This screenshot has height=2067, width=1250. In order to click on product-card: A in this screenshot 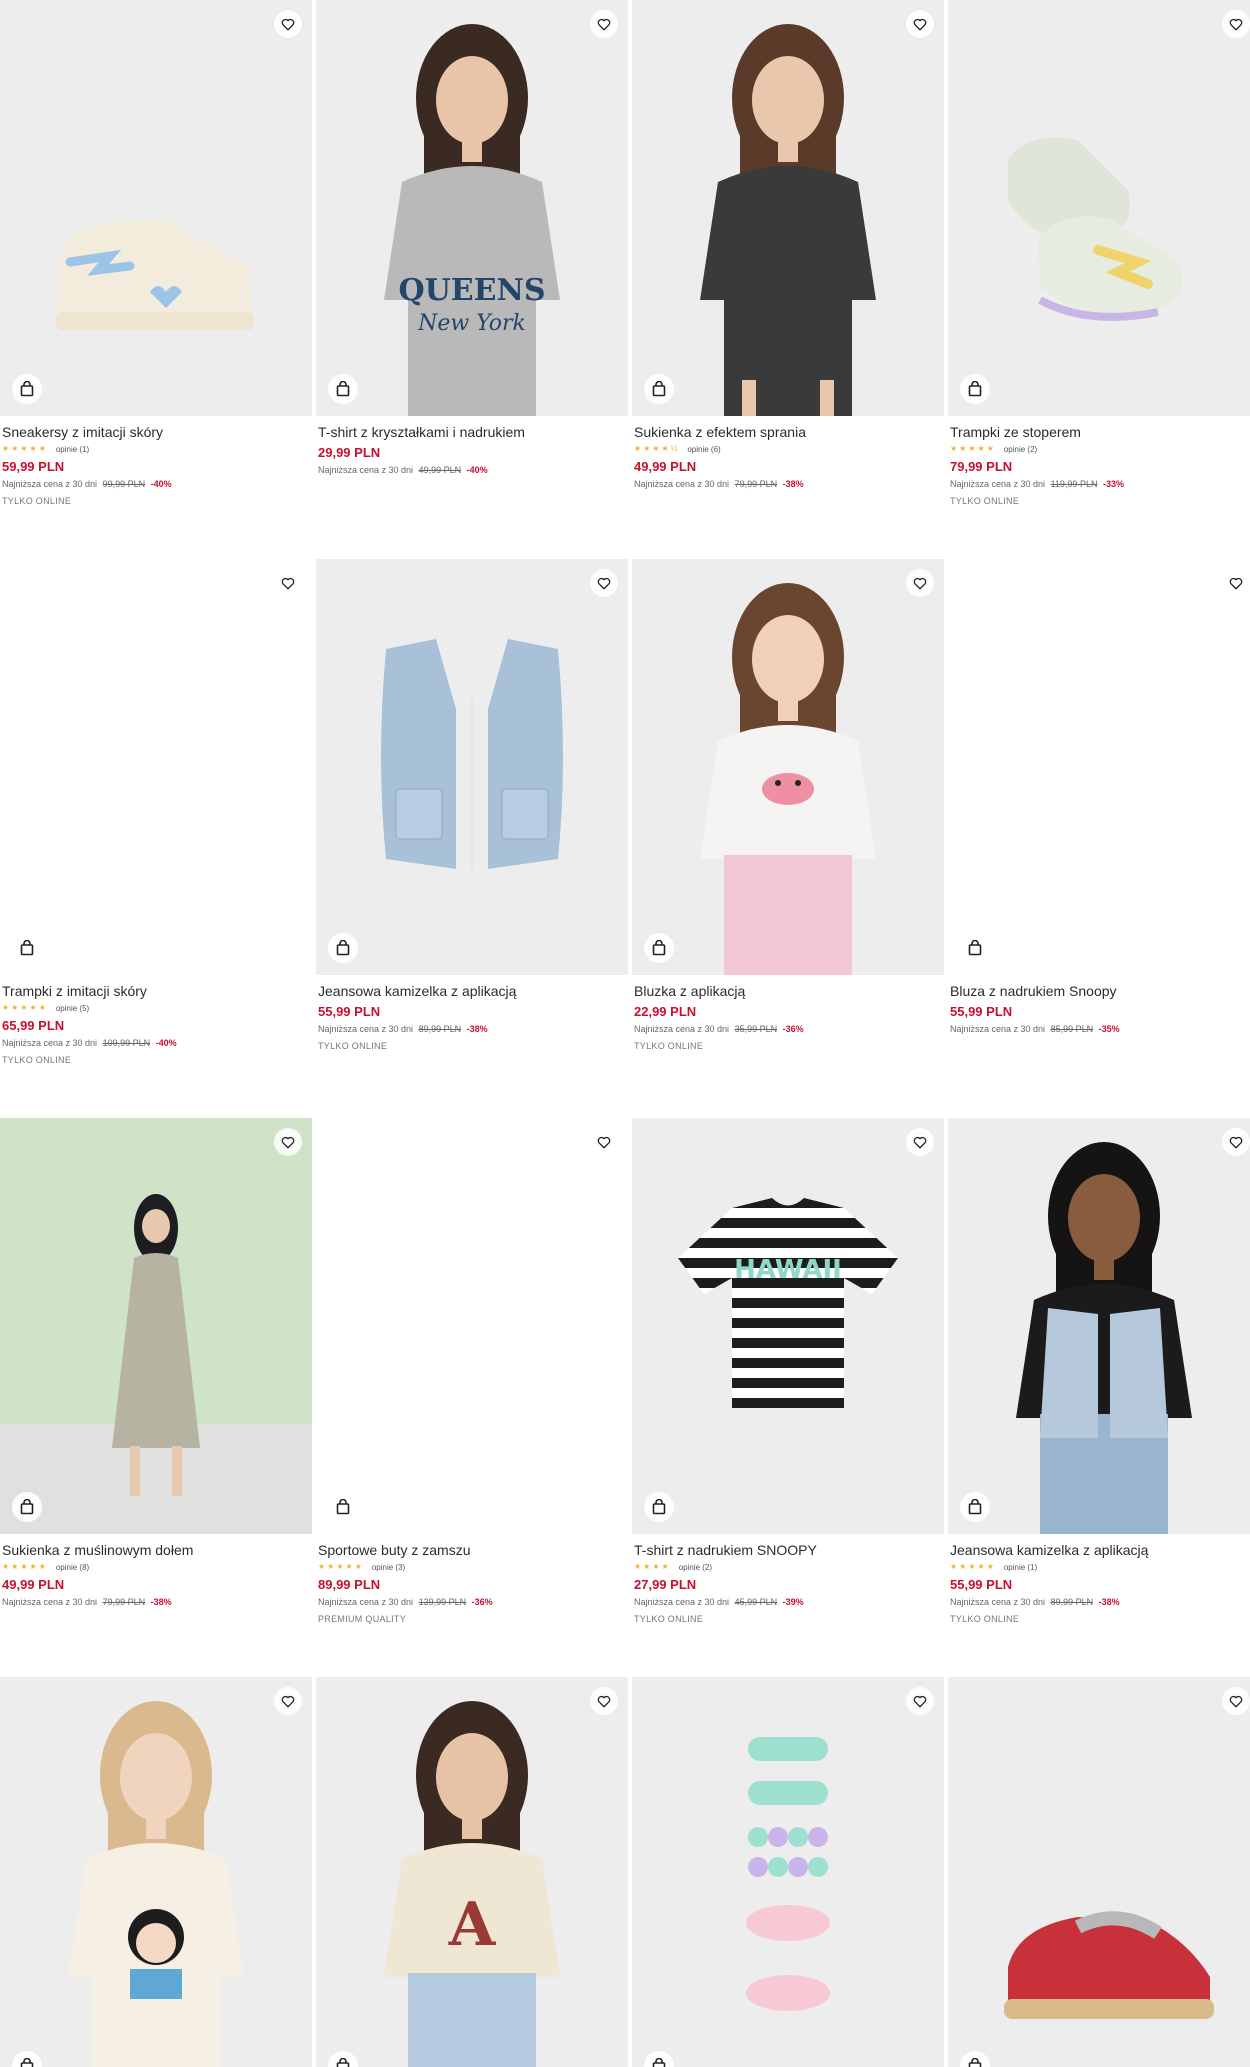, I will do `click(472, 1872)`.